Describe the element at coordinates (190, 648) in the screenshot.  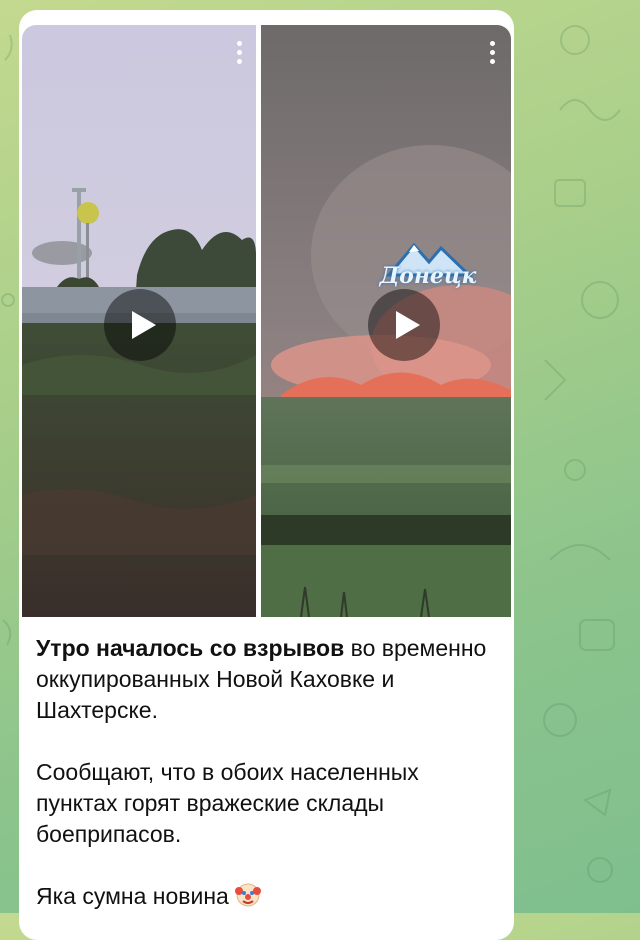
I see `caption-bold-lead: Утро началось со взрывов` at that location.